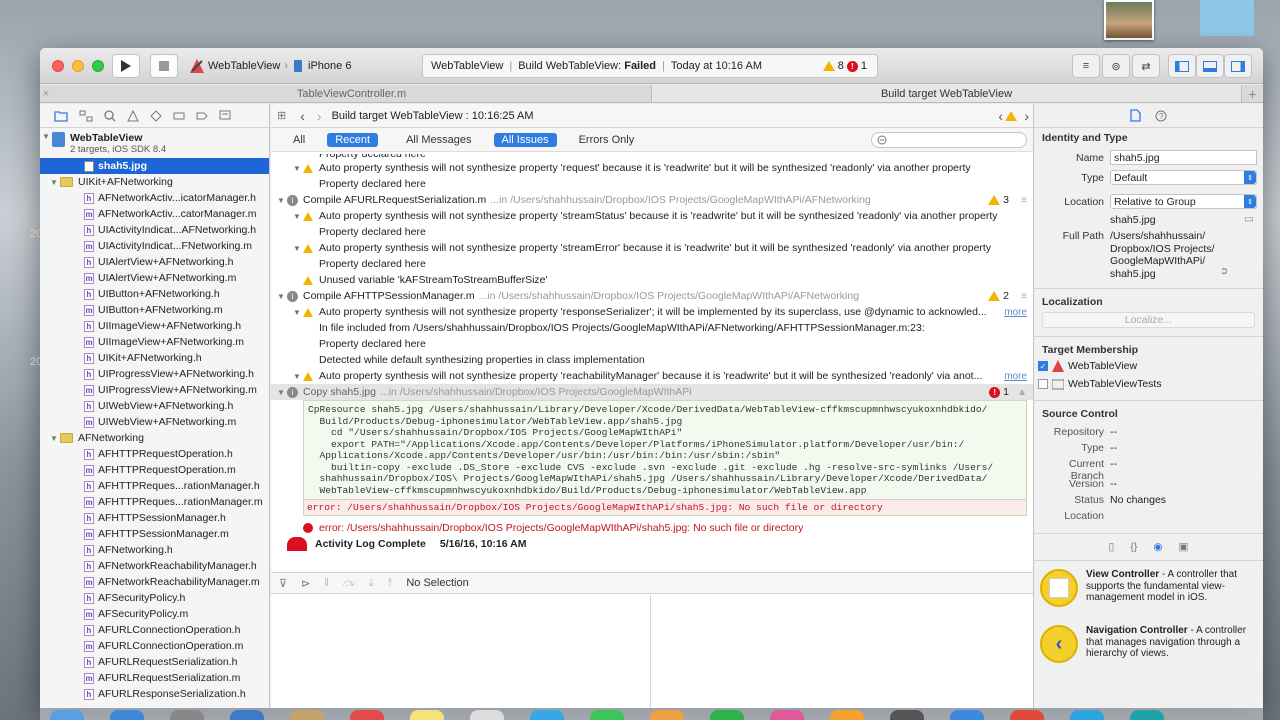 The height and width of the screenshot is (720, 1280). What do you see at coordinates (547, 715) in the screenshot?
I see `messages-icon` at bounding box center [547, 715].